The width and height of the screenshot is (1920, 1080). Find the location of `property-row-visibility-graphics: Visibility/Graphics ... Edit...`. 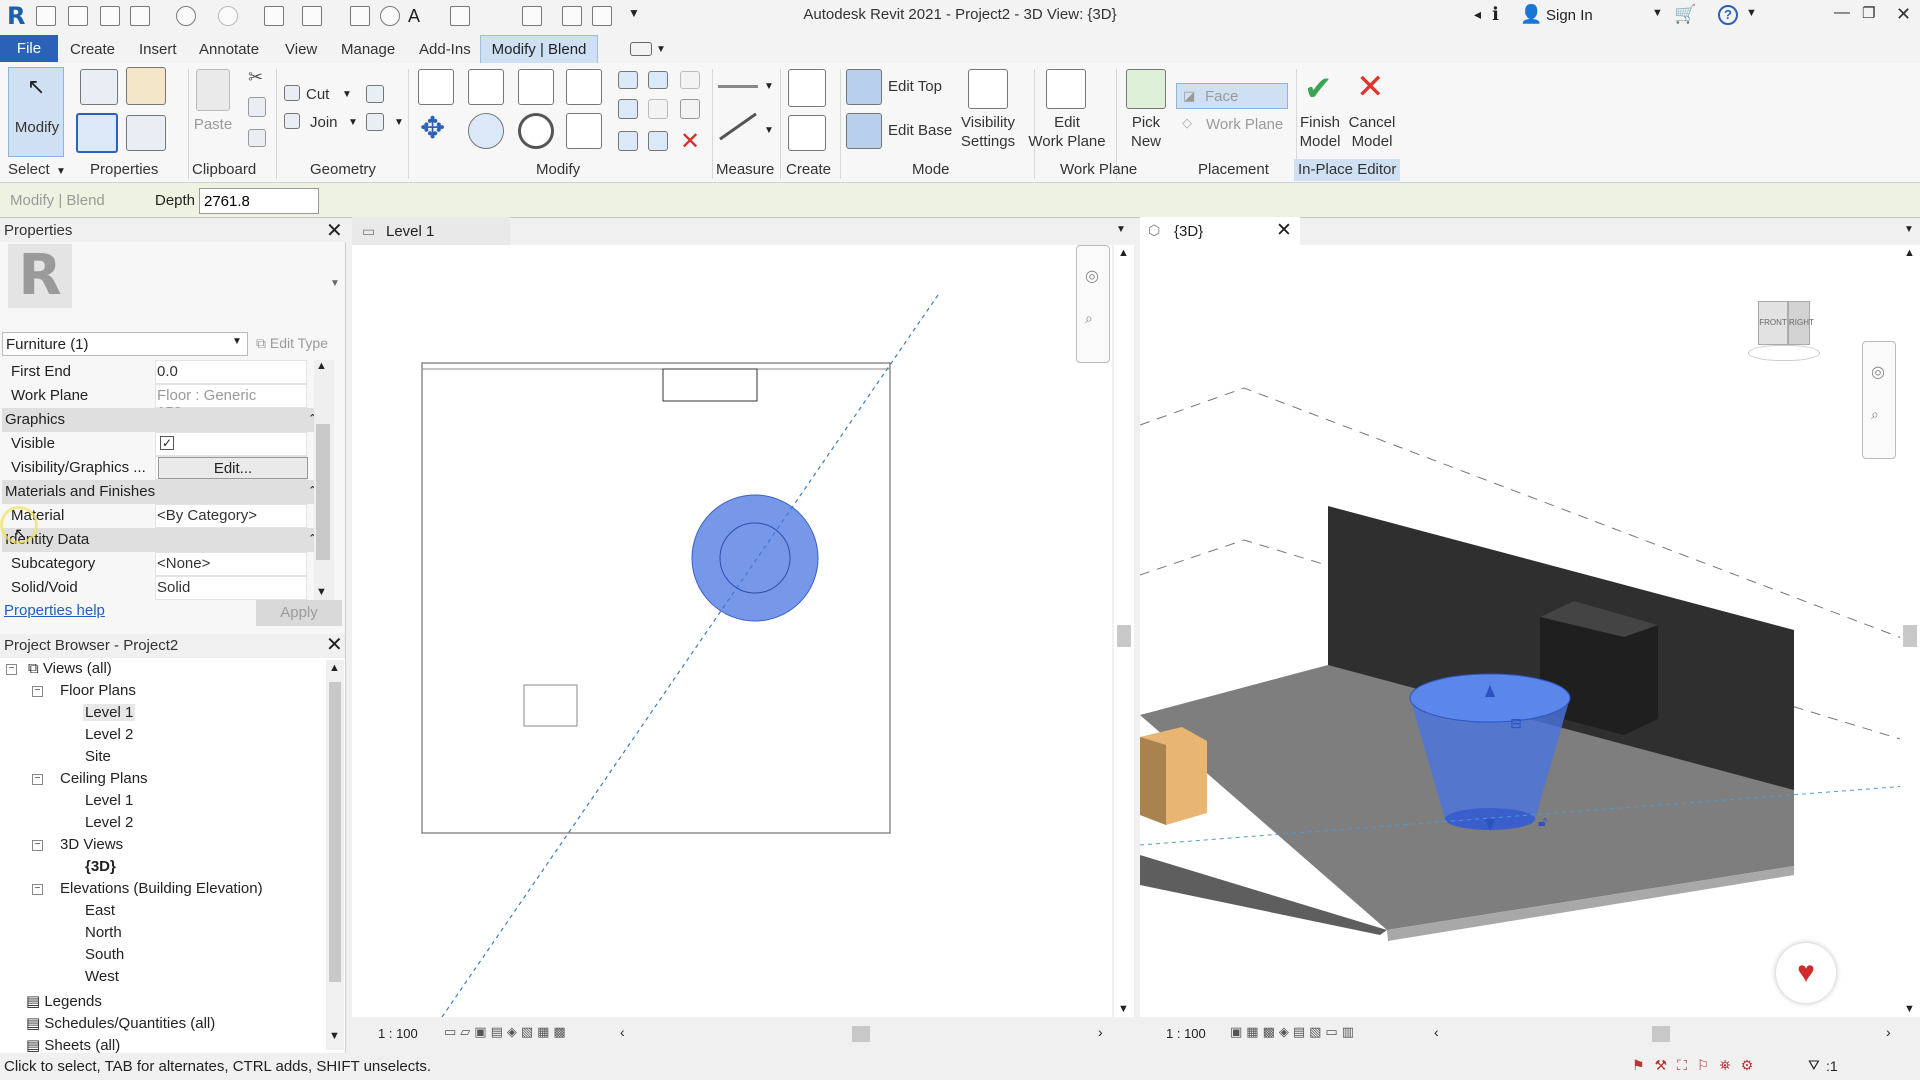

property-row-visibility-graphics: Visibility/Graphics ... Edit... is located at coordinates (155, 468).